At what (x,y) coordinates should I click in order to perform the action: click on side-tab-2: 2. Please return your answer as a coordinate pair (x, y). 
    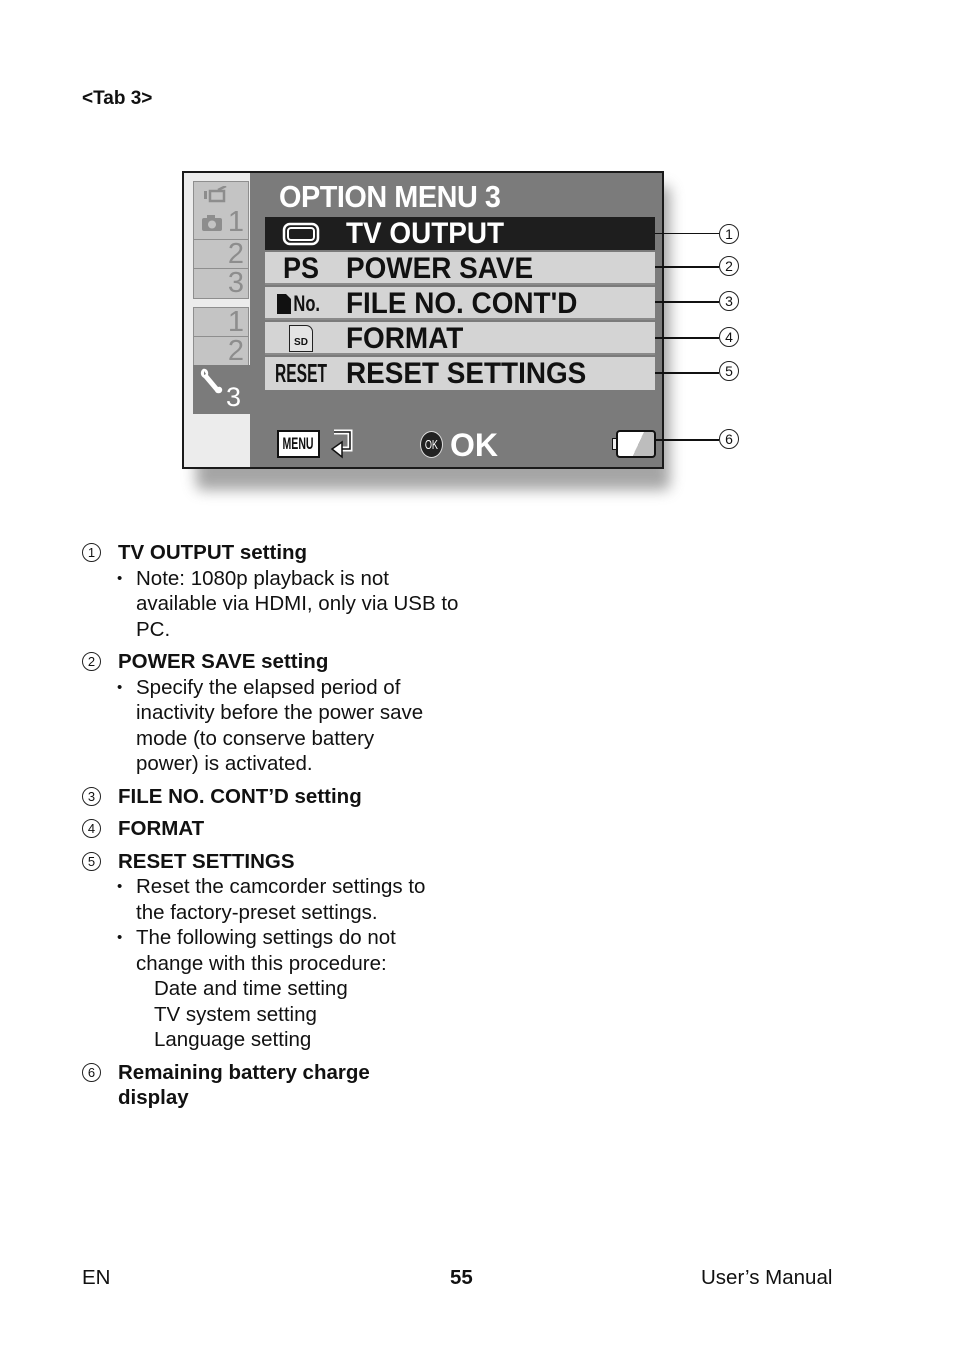
    Looking at the image, I should click on (221, 254).